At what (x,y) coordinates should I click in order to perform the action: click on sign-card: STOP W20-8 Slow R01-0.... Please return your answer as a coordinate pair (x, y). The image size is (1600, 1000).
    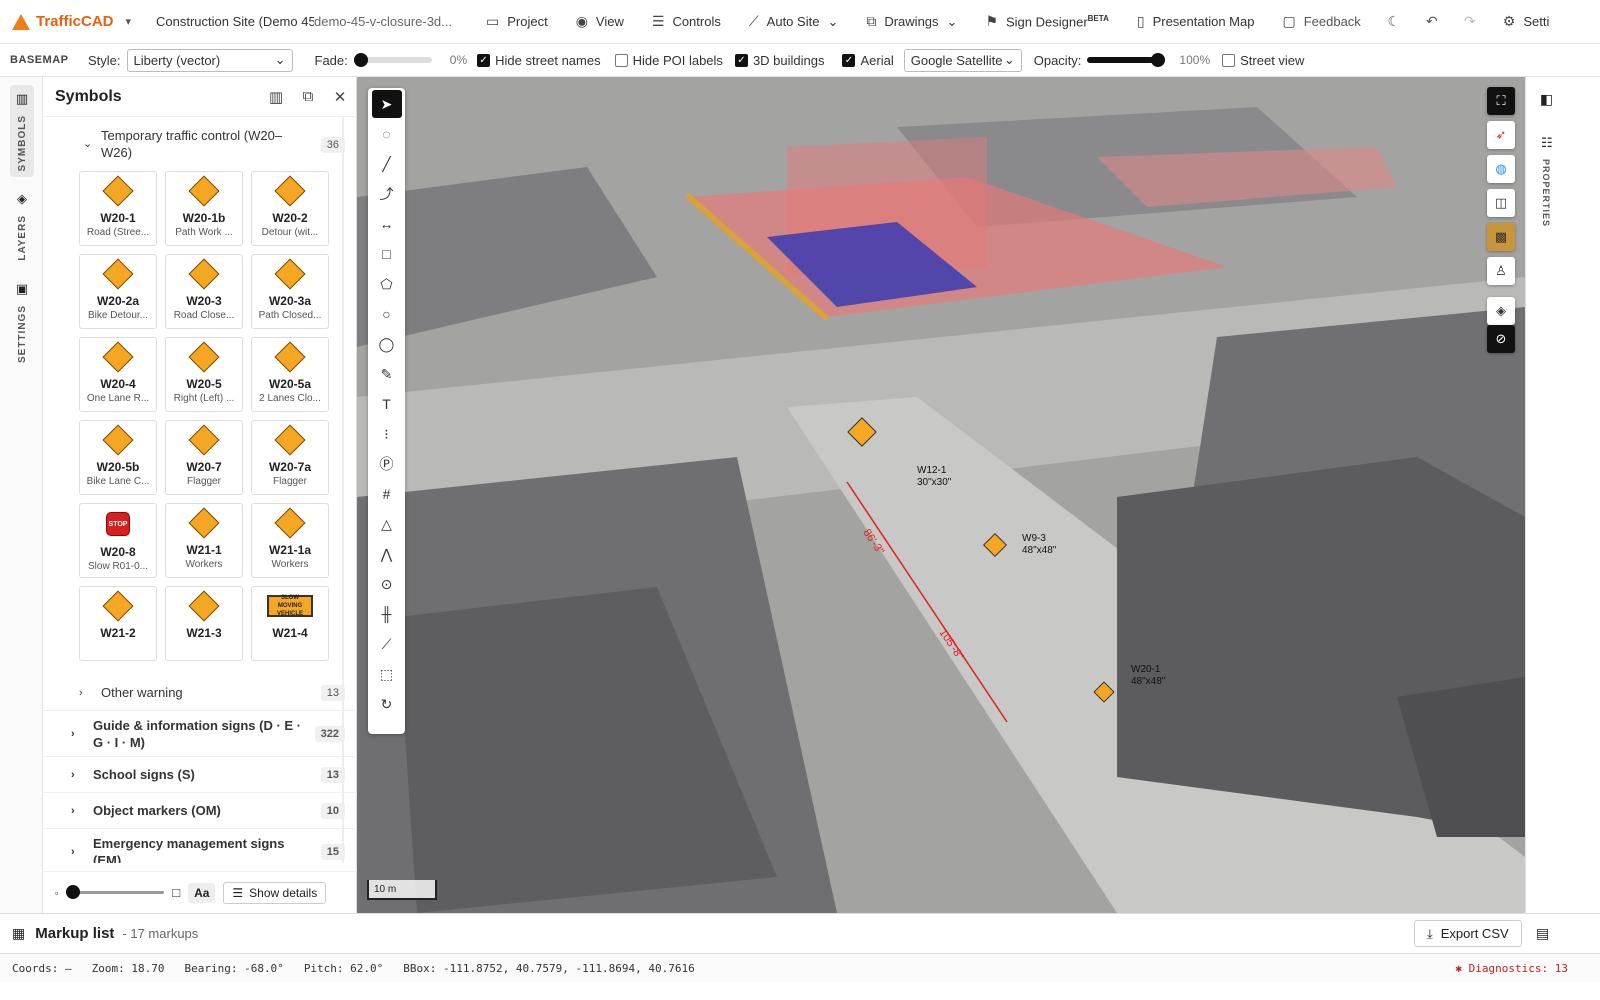
    Looking at the image, I should click on (118, 540).